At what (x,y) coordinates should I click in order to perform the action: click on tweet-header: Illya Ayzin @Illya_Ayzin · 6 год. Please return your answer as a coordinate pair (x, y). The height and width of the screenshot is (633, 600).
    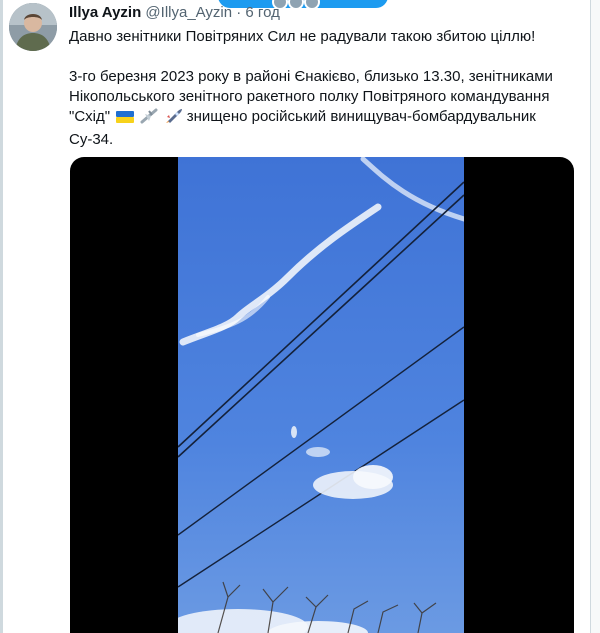
    Looking at the image, I should click on (174, 12).